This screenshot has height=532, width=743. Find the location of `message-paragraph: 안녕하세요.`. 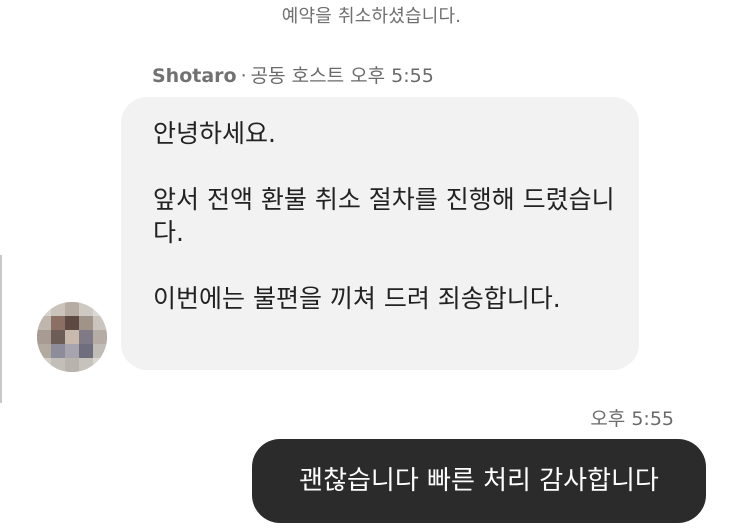

message-paragraph: 안녕하세요. is located at coordinates (214, 133).